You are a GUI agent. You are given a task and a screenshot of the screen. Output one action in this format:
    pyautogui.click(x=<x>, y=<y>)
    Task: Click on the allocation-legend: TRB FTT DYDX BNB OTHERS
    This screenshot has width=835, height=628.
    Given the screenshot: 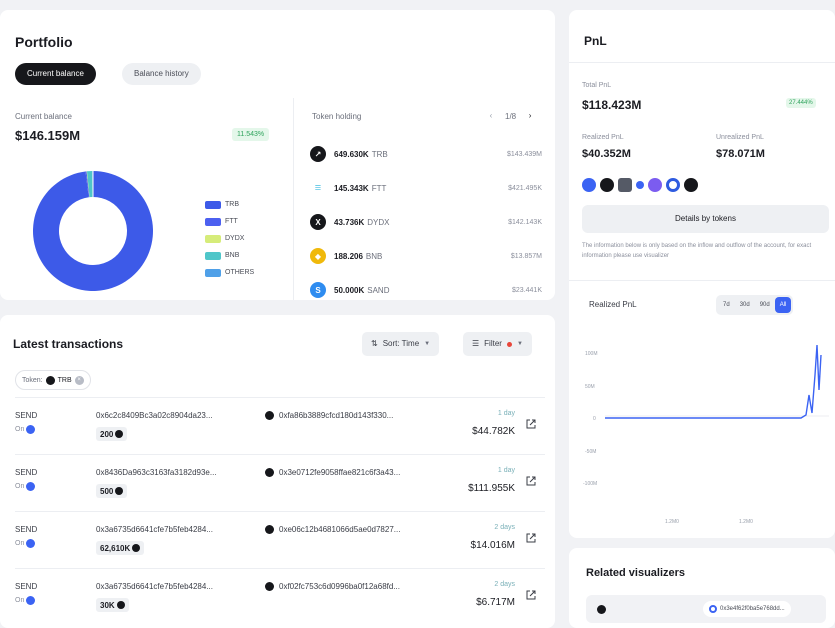 What is the action you would take?
    pyautogui.click(x=229, y=238)
    